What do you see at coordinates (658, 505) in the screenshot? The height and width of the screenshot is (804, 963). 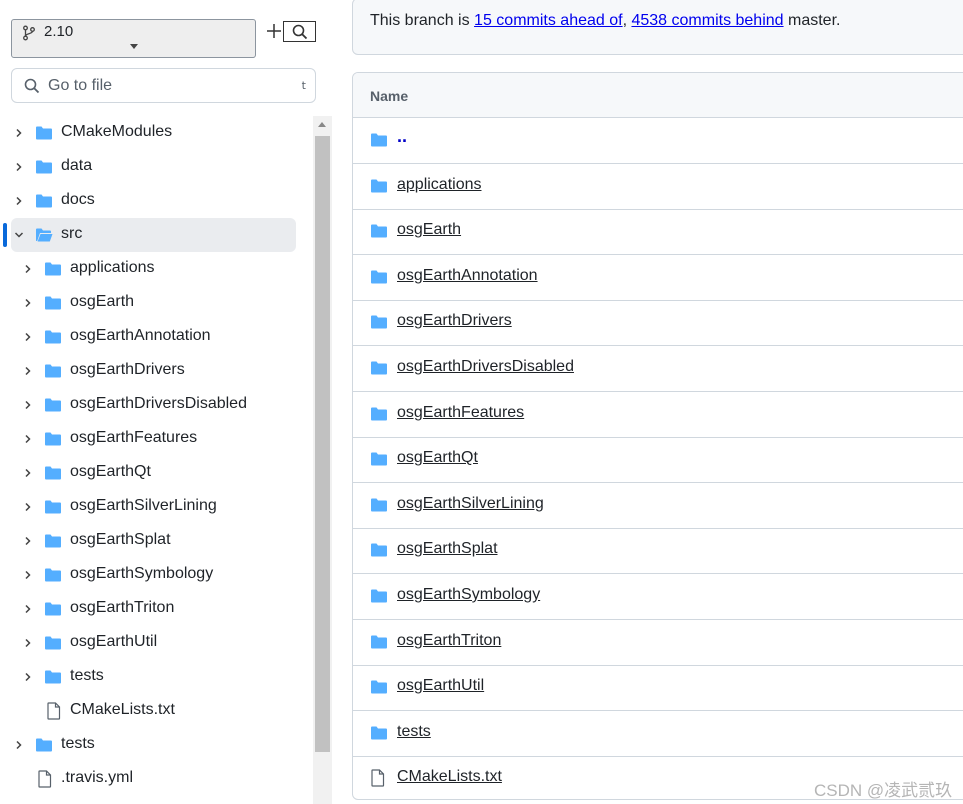 I see `table-row: osgEarthSilverLining` at bounding box center [658, 505].